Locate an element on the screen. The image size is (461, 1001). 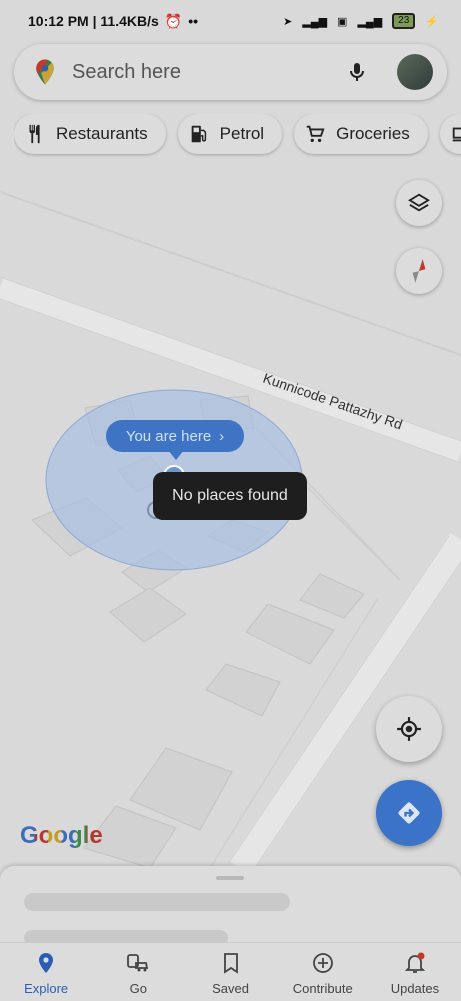
directions-button is located at coordinates (409, 813).